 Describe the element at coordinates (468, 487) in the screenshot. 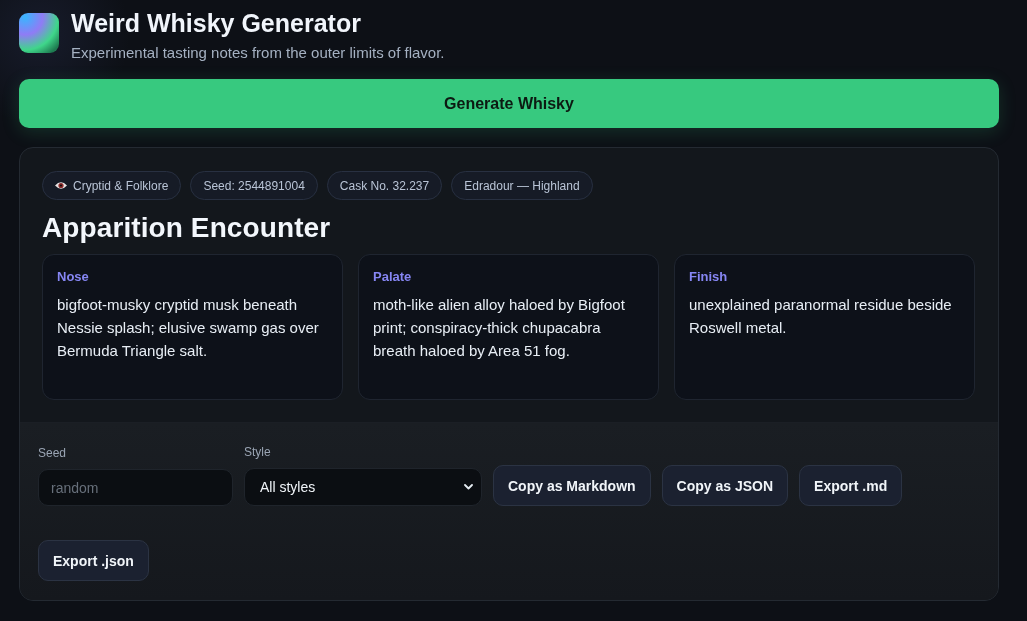

I see `chevron-down-icon` at that location.